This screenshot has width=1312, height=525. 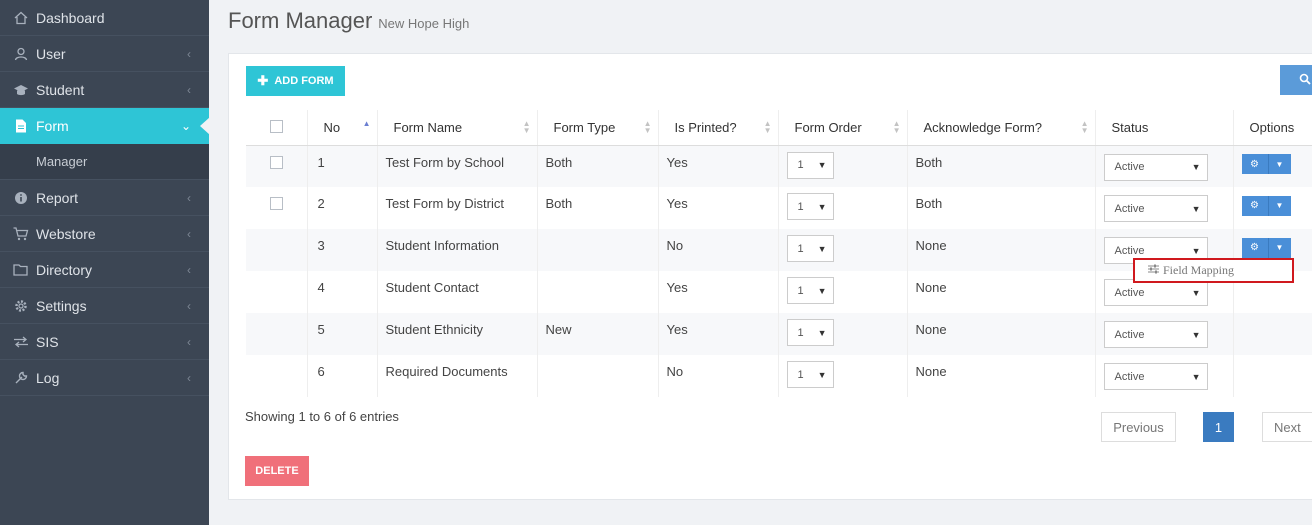 What do you see at coordinates (104, 234) in the screenshot?
I see `sidebar-item-webstore: Webstore ‹` at bounding box center [104, 234].